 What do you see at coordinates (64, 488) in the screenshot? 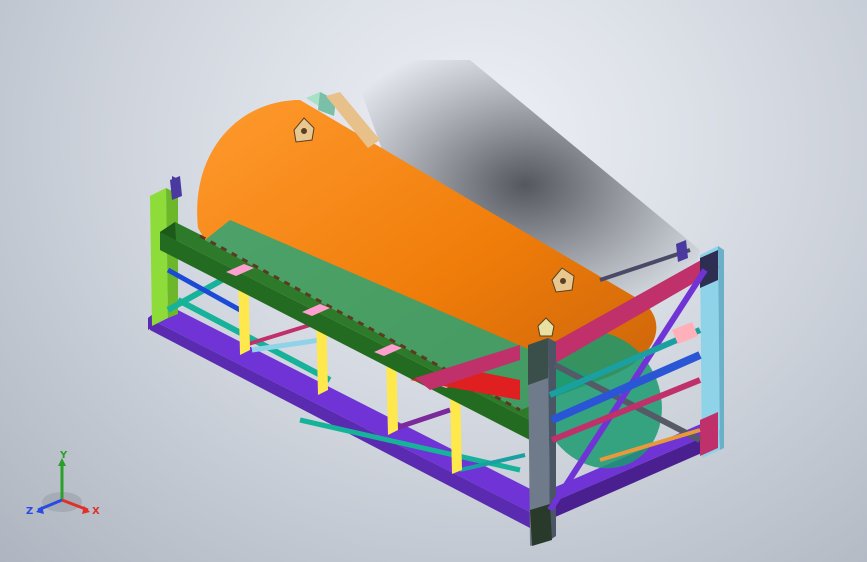
I see `orientation-triad: Y X Z` at bounding box center [64, 488].